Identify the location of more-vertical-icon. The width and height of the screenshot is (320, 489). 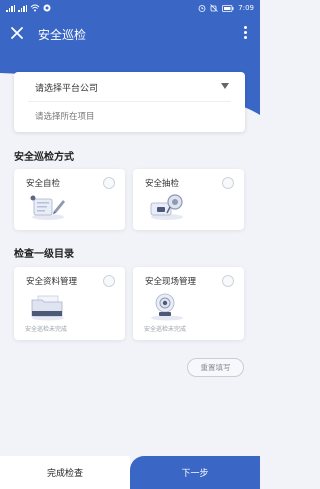
(246, 34).